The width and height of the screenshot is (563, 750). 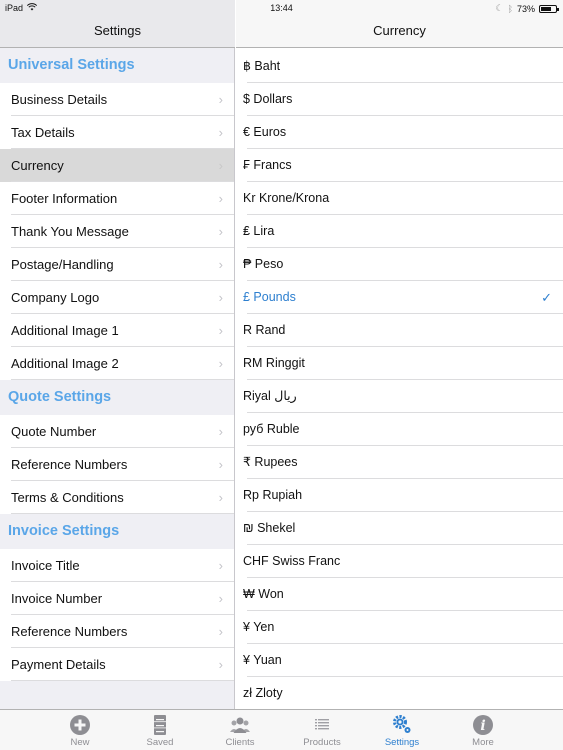 I want to click on settings-item-business-details: Business Details ›, so click(x=117, y=99).